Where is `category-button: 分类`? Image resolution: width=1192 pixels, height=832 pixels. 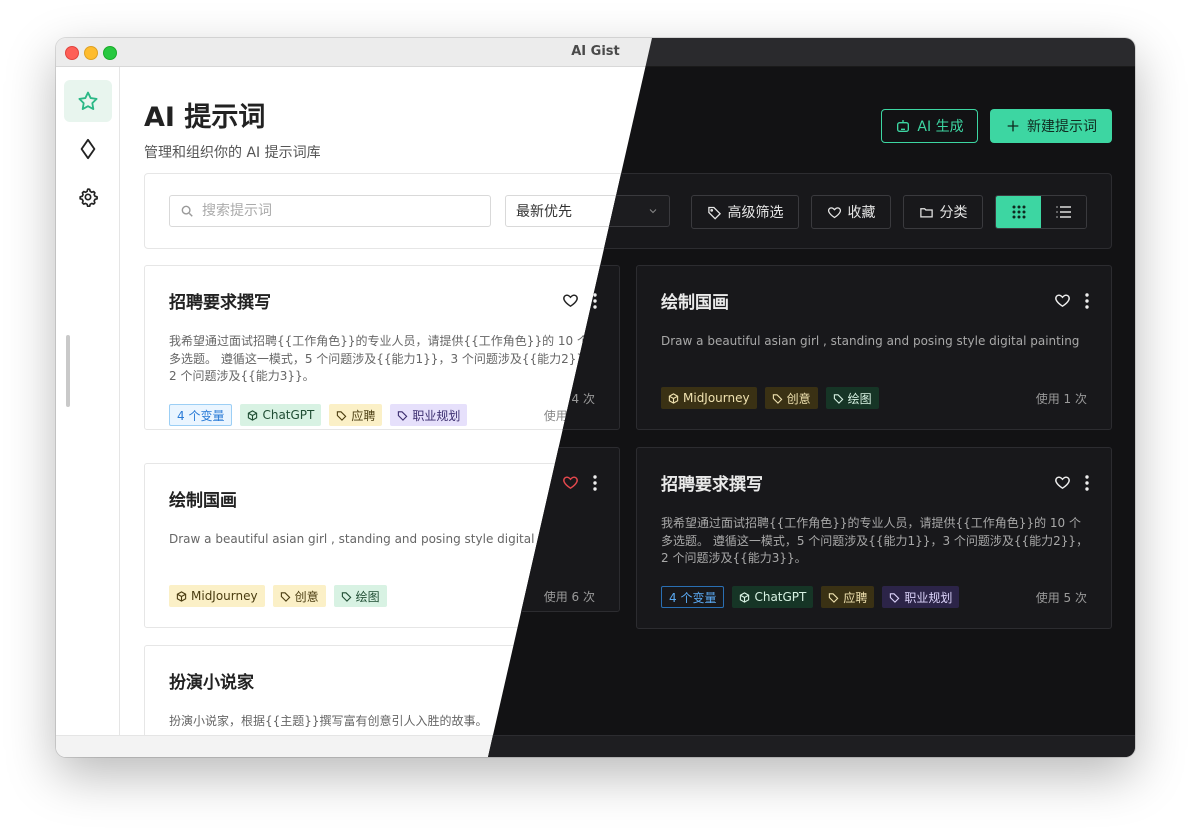
category-button: 分类 is located at coordinates (943, 212).